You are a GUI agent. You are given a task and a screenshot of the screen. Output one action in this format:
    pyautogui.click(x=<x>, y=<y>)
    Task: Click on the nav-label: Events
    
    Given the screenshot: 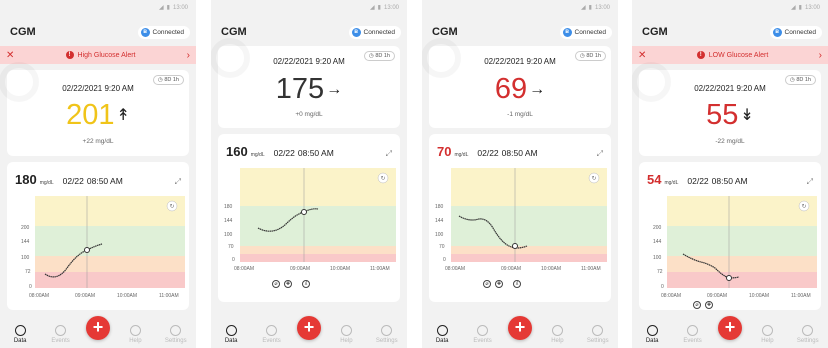 What is the action you would take?
    pyautogui.click(x=692, y=341)
    